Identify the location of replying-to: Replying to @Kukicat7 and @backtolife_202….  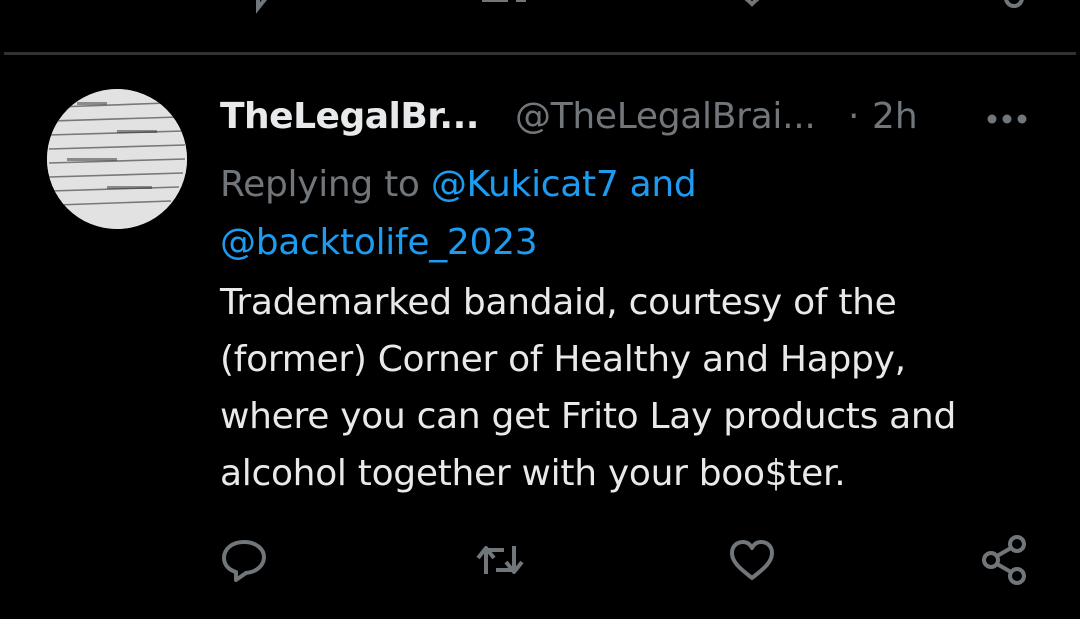
(620, 214).